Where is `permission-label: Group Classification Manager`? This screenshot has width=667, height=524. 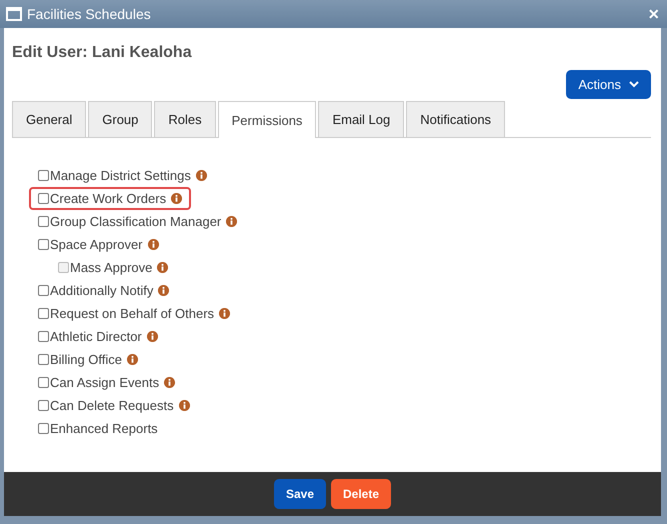
permission-label: Group Classification Manager is located at coordinates (136, 221).